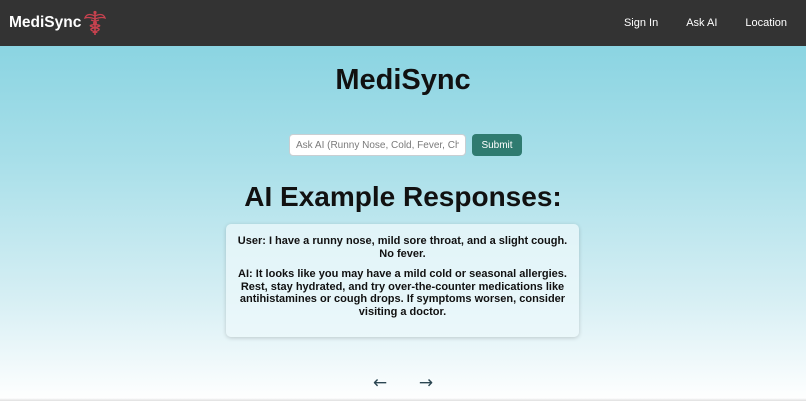 This screenshot has height=401, width=806. What do you see at coordinates (701, 23) in the screenshot?
I see `nav-ask-ai-link: Ask AI` at bounding box center [701, 23].